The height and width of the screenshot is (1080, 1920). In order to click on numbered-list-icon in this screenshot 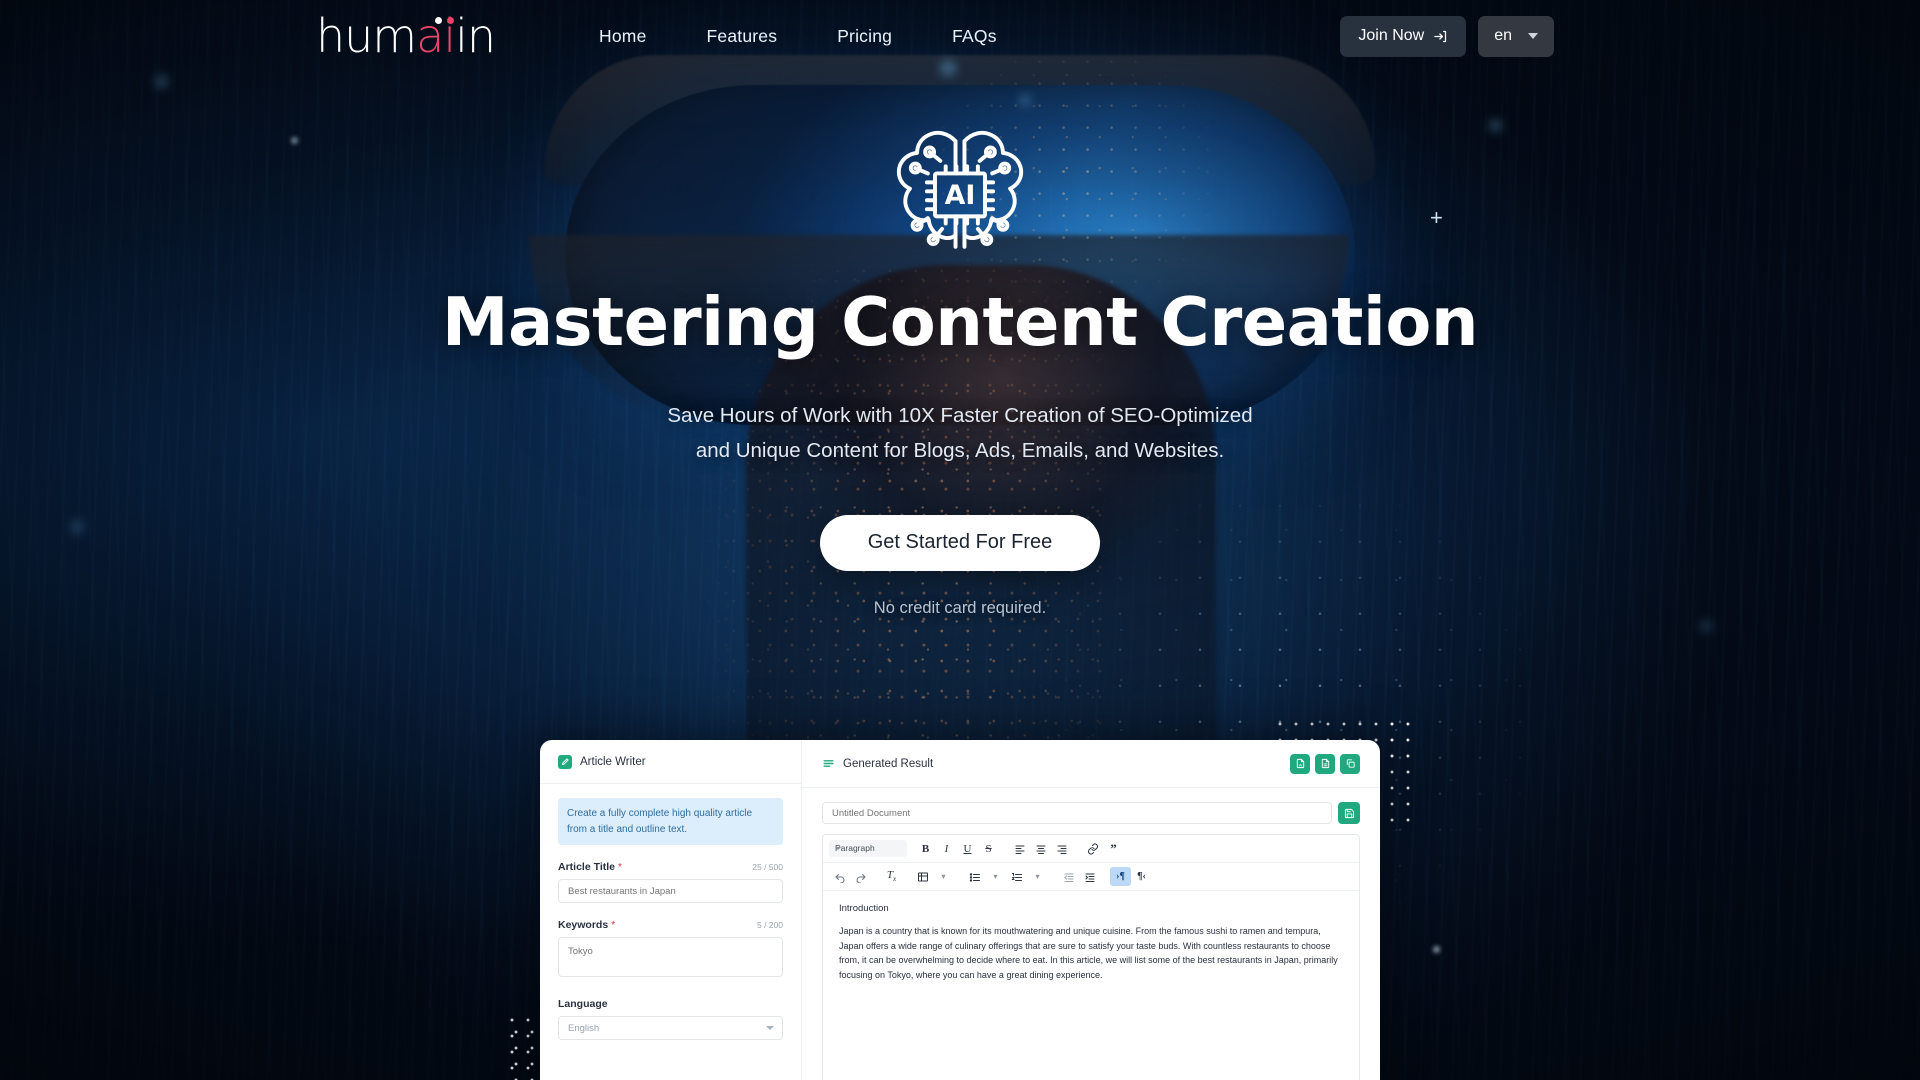, I will do `click(1016, 876)`.